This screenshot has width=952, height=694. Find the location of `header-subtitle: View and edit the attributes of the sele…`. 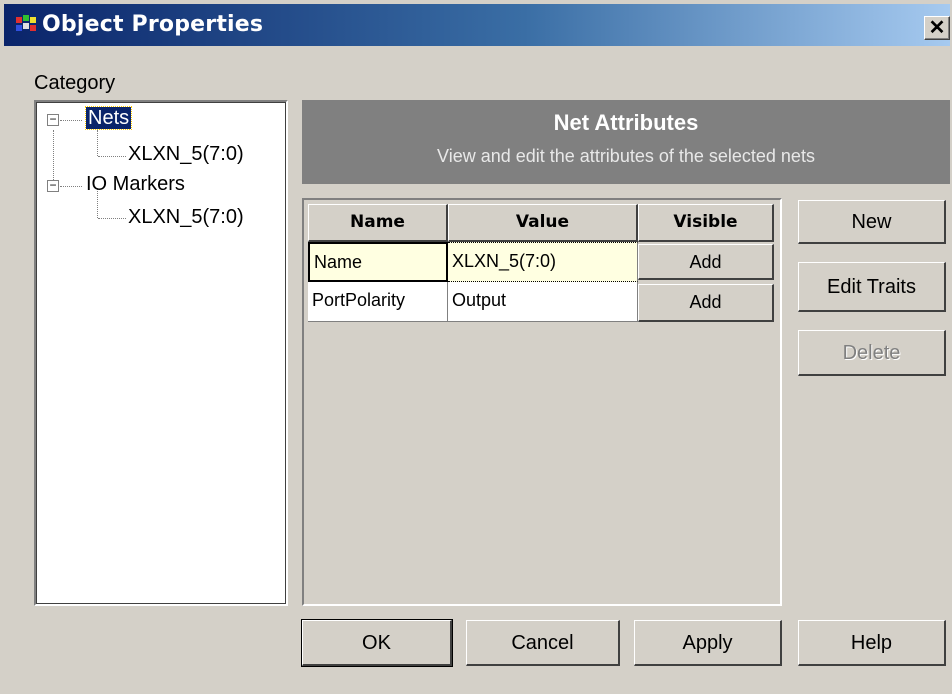

header-subtitle: View and edit the attributes of the sele… is located at coordinates (626, 156).